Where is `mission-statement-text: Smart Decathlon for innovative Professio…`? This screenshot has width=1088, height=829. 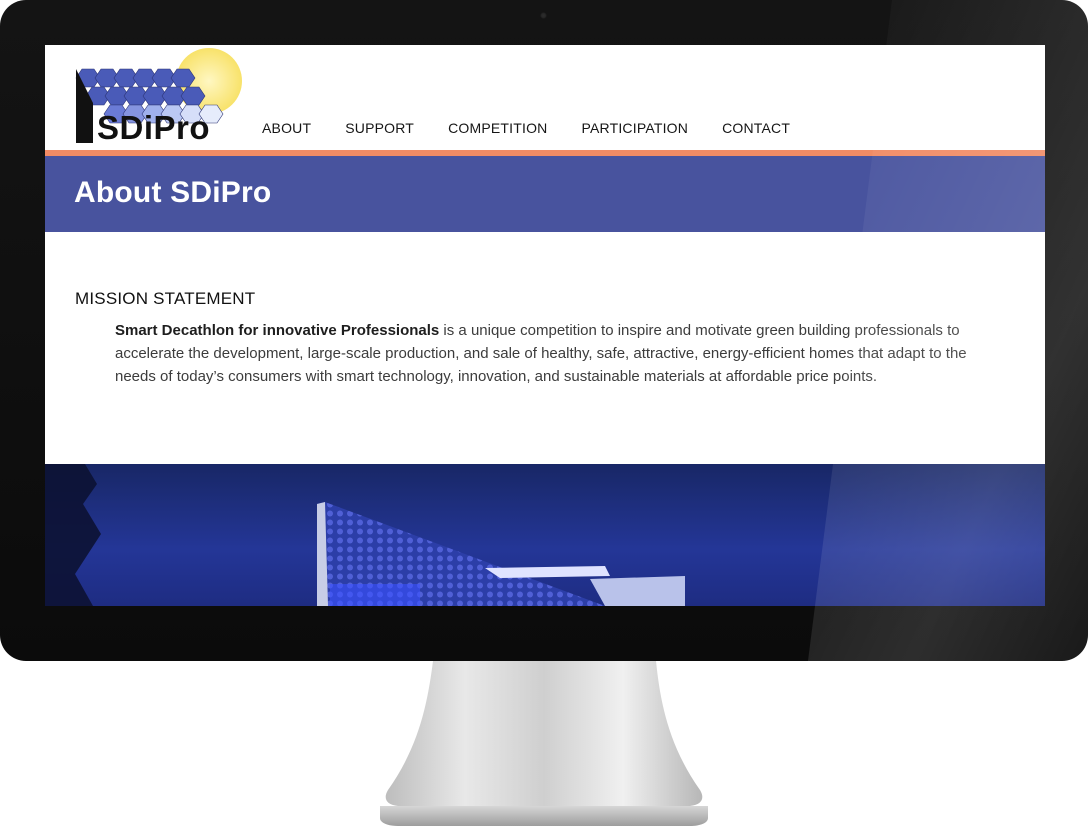
mission-statement-text: Smart Decathlon for innovative Professio… is located at coordinates (550, 353).